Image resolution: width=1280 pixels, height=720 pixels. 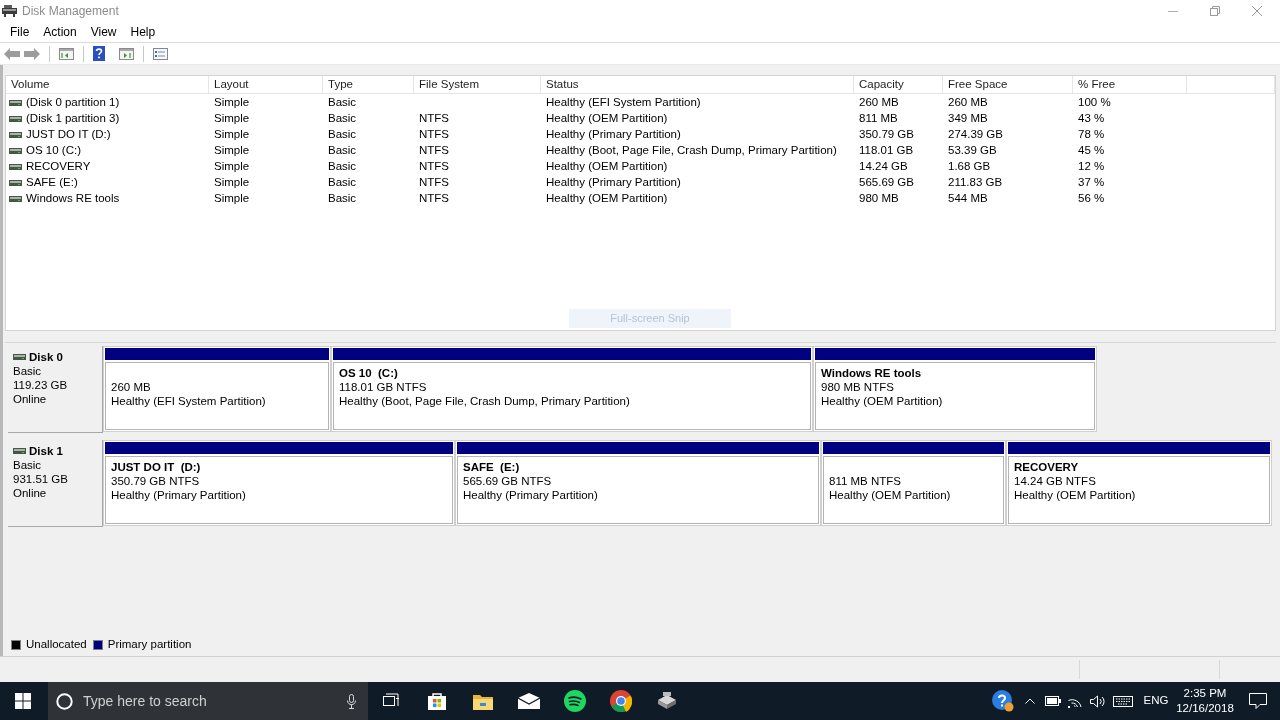 What do you see at coordinates (369, 373) in the screenshot?
I see `partition-name: OS 10 (C:)` at bounding box center [369, 373].